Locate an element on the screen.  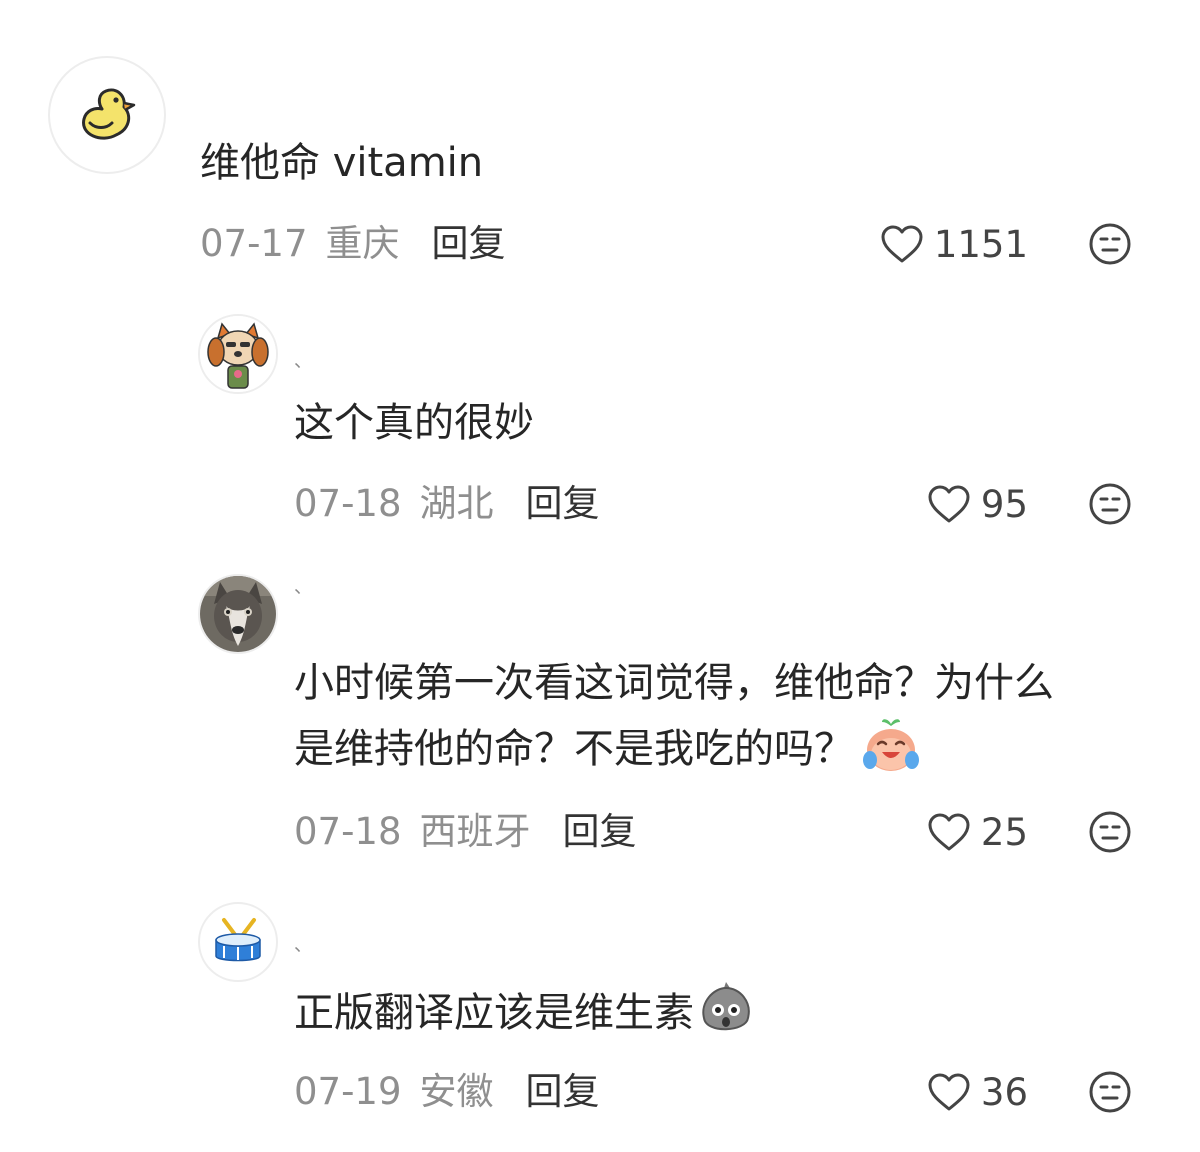
dog-cartoon-avatar is located at coordinates (238, 354).